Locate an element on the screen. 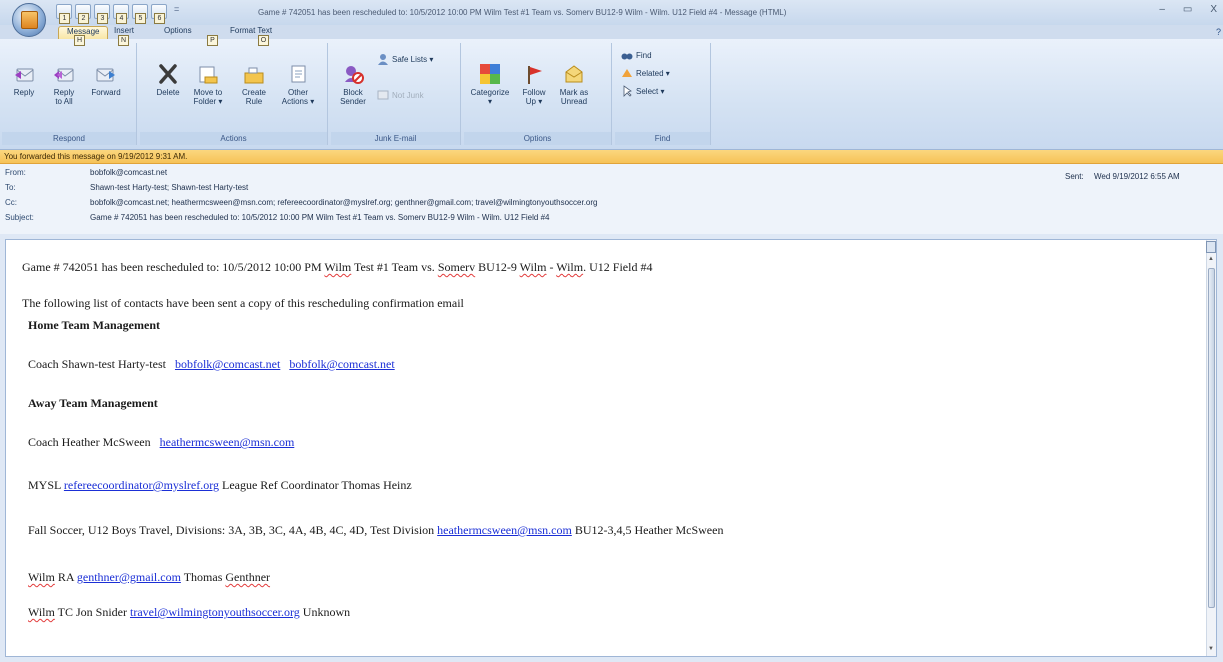 This screenshot has width=1223, height=662. home-team-heading: Home Team Management is located at coordinates (94, 325).